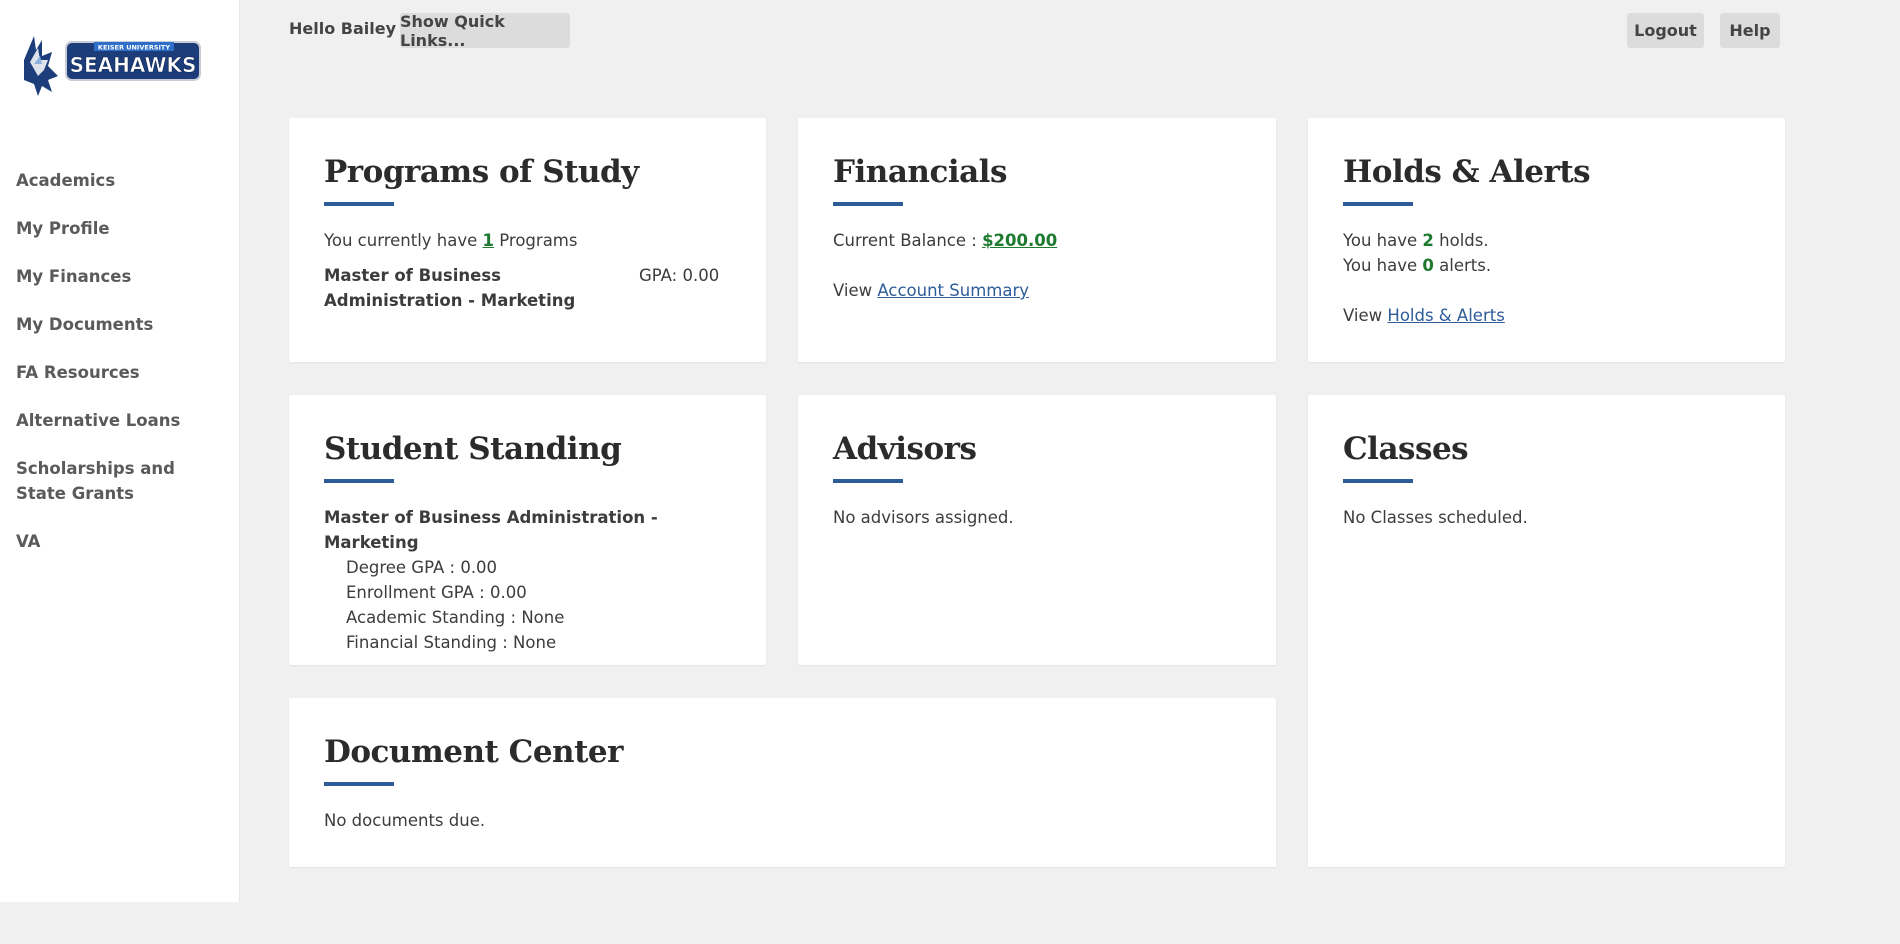 The height and width of the screenshot is (944, 1900). Describe the element at coordinates (121, 420) in the screenshot. I see `sidebar-item-alternative-loans: Alternative Loans` at that location.